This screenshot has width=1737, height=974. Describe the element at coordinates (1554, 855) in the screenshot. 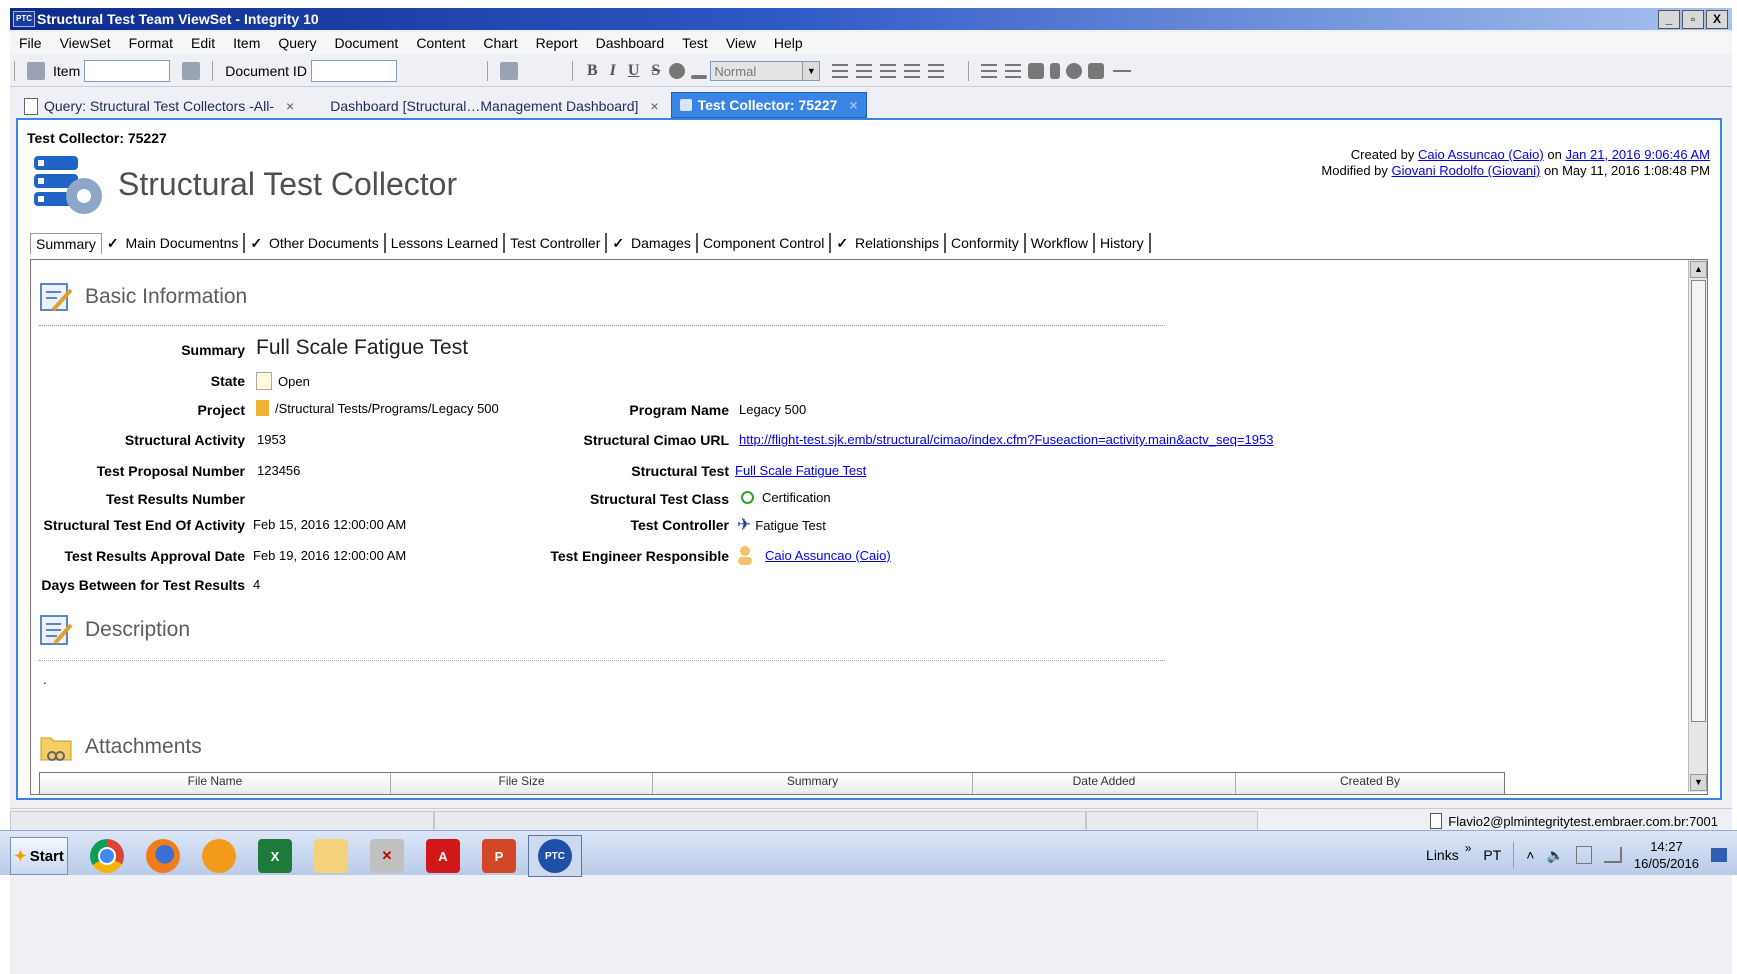

I see `volume-icon: 🔈` at that location.